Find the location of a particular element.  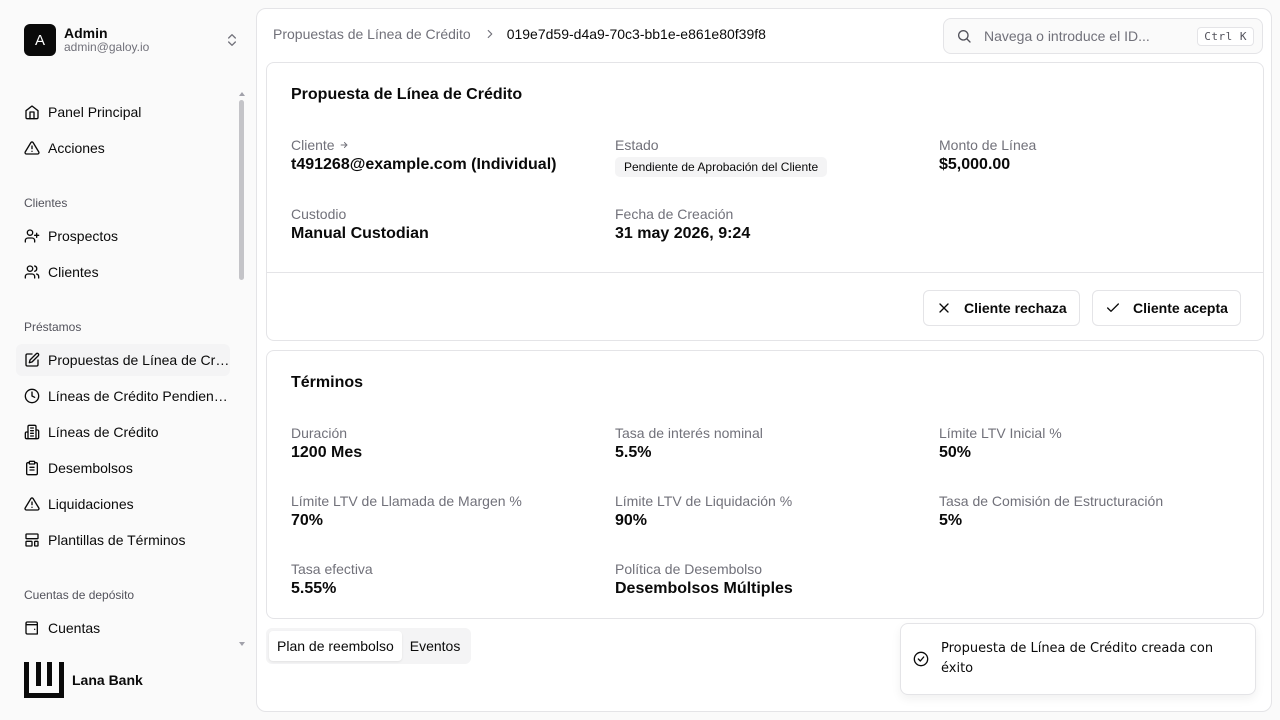

sidebar-item-label: Líneas de Crédito Pendientes is located at coordinates (139, 396).